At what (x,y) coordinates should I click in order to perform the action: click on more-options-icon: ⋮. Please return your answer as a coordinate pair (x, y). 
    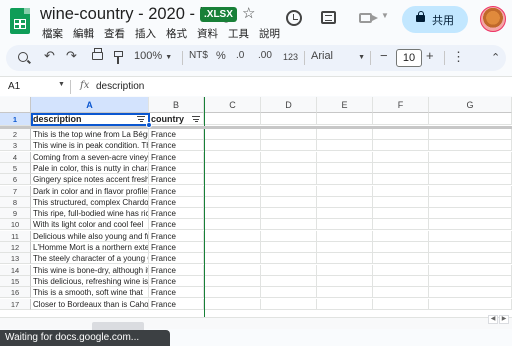
    Looking at the image, I should click on (458, 57).